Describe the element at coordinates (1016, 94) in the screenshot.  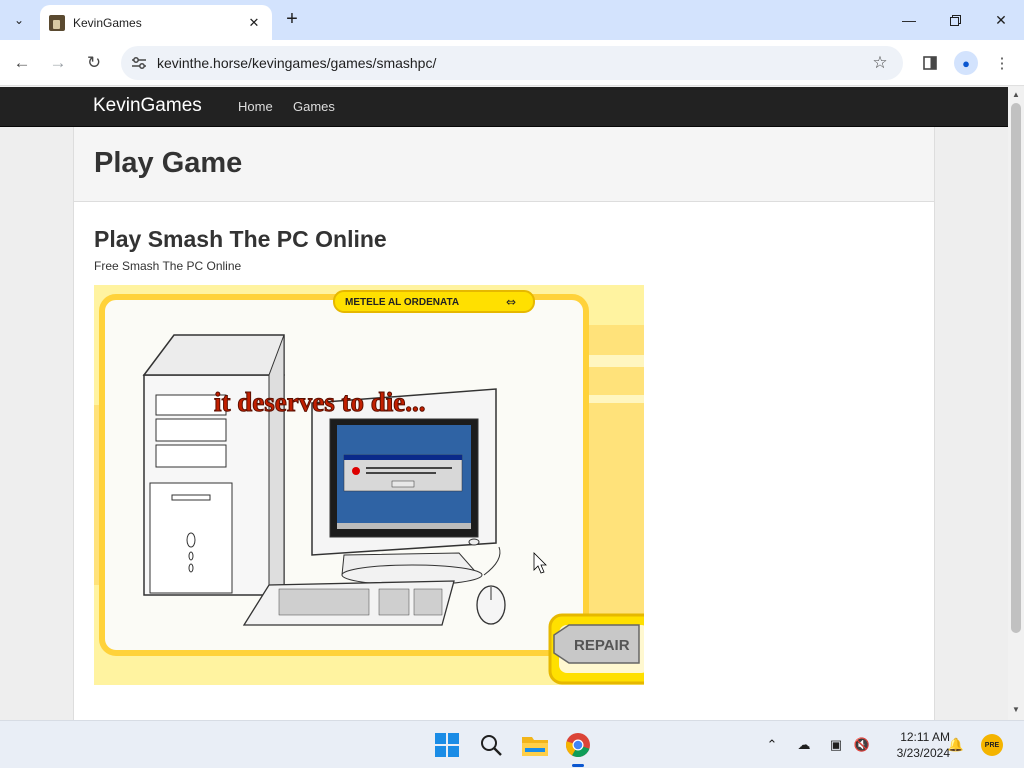
I see `scroll-up-arrow-icon: ▲` at that location.